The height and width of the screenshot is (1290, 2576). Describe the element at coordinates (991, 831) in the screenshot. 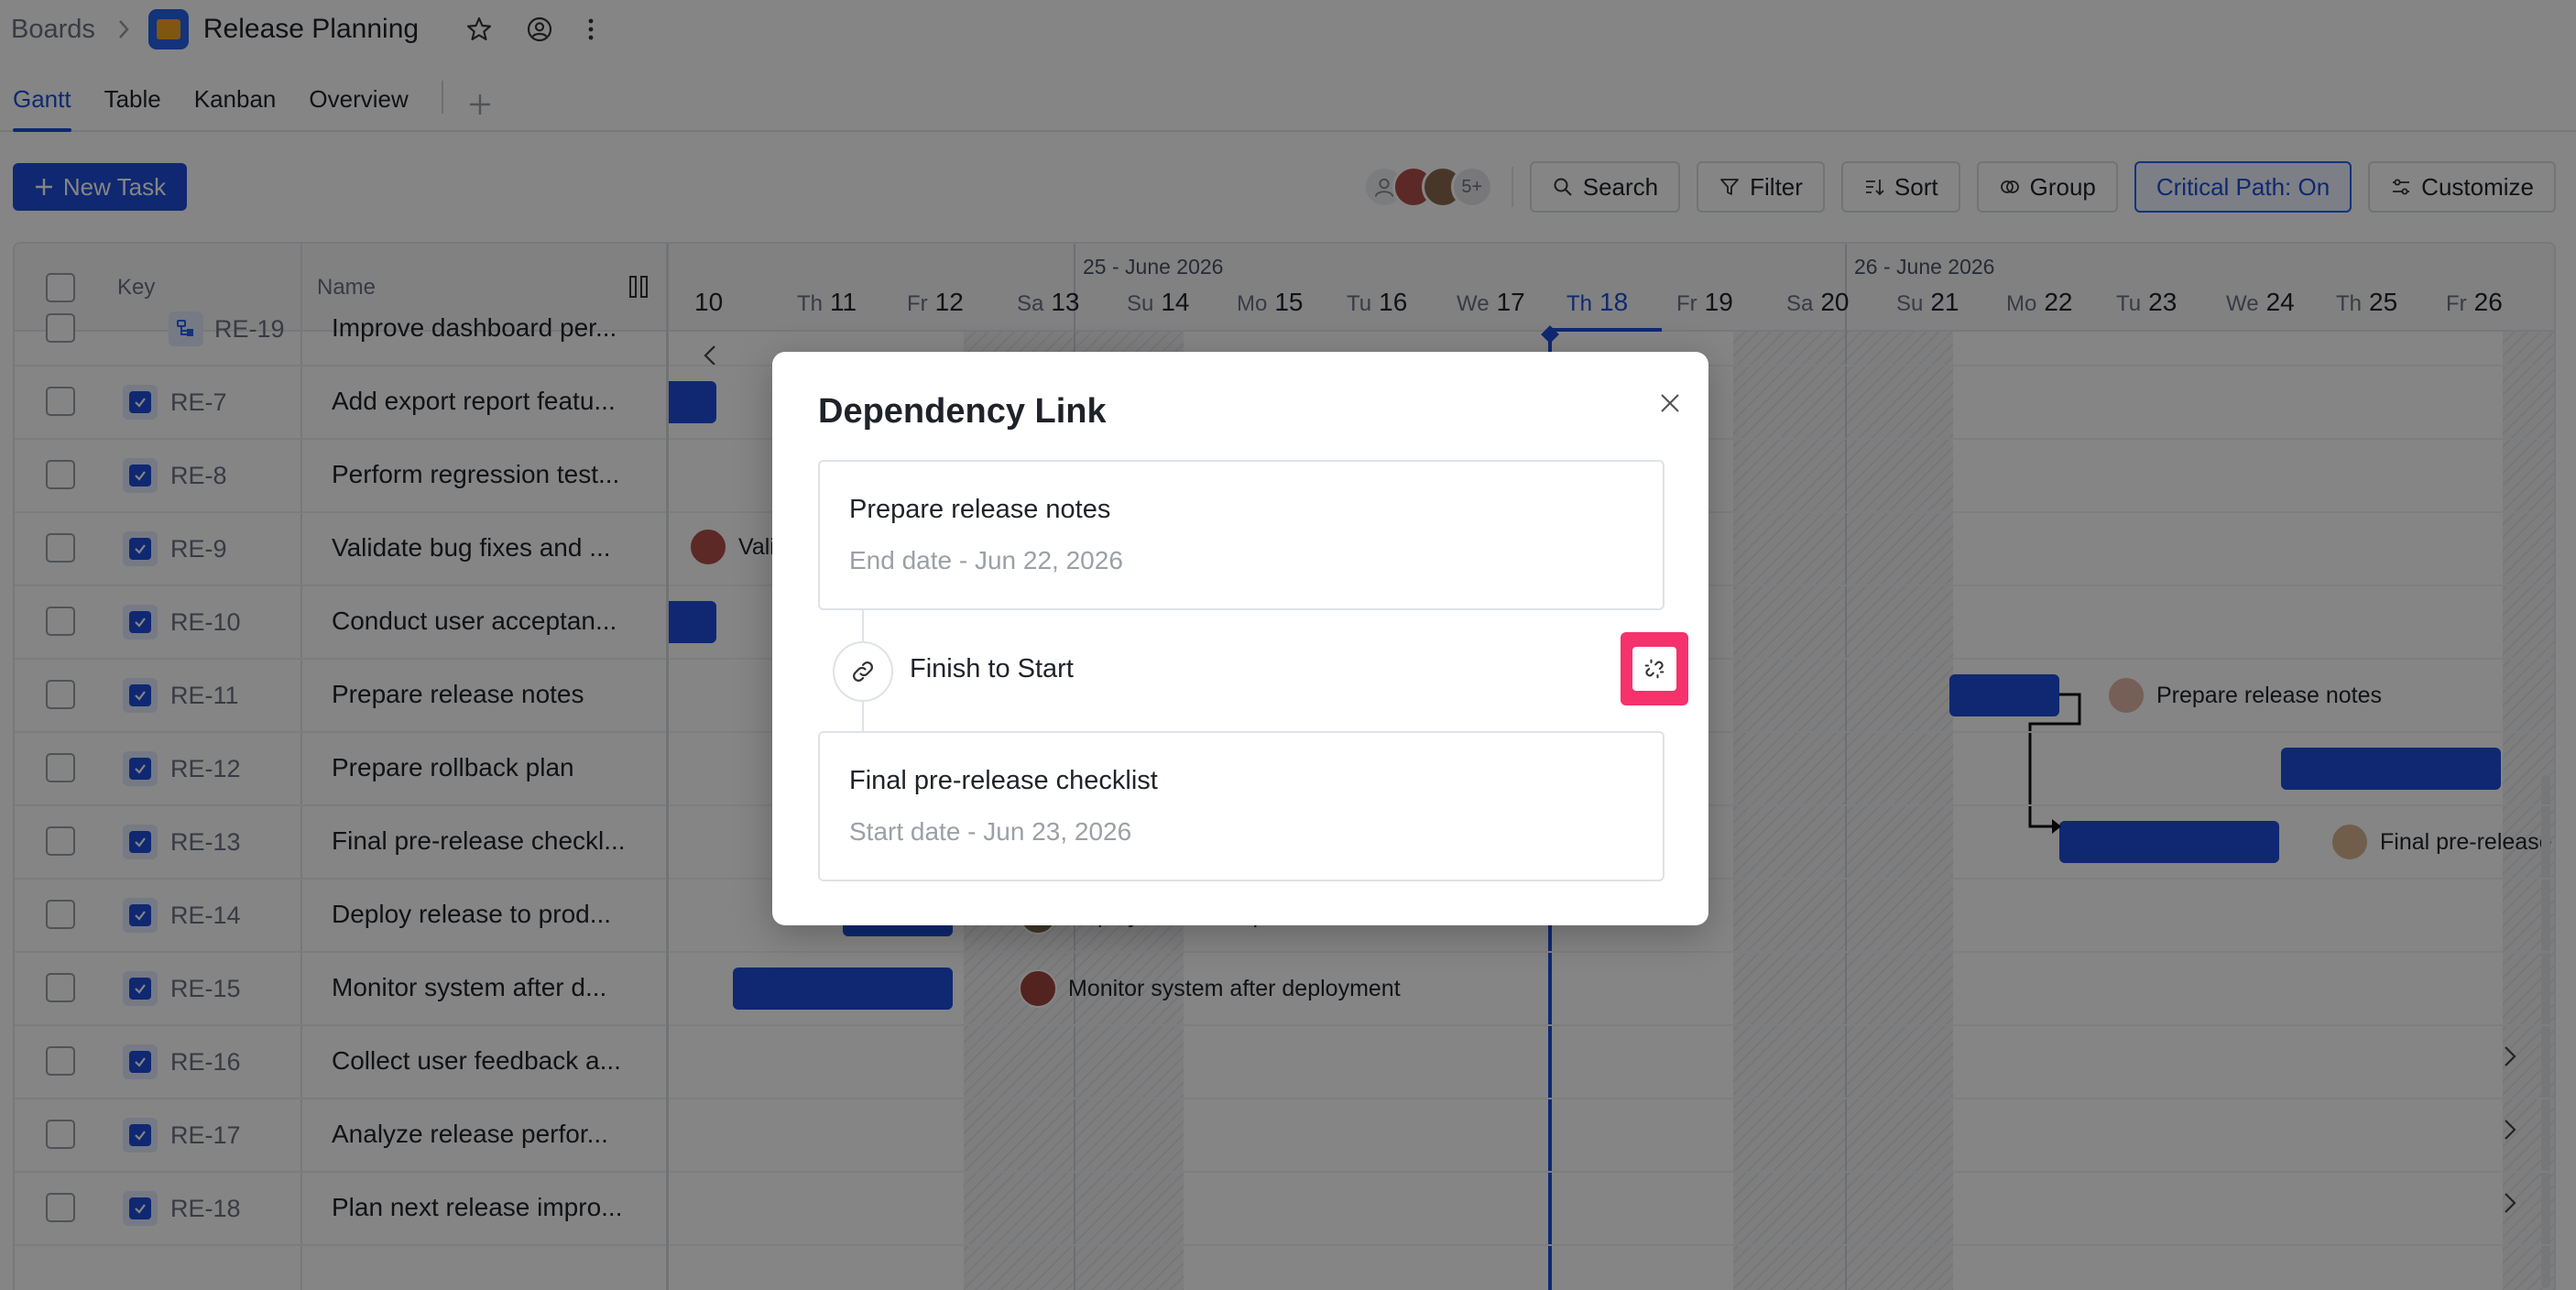

I see `target-task-date: Start date - Jun 23, 2026` at that location.